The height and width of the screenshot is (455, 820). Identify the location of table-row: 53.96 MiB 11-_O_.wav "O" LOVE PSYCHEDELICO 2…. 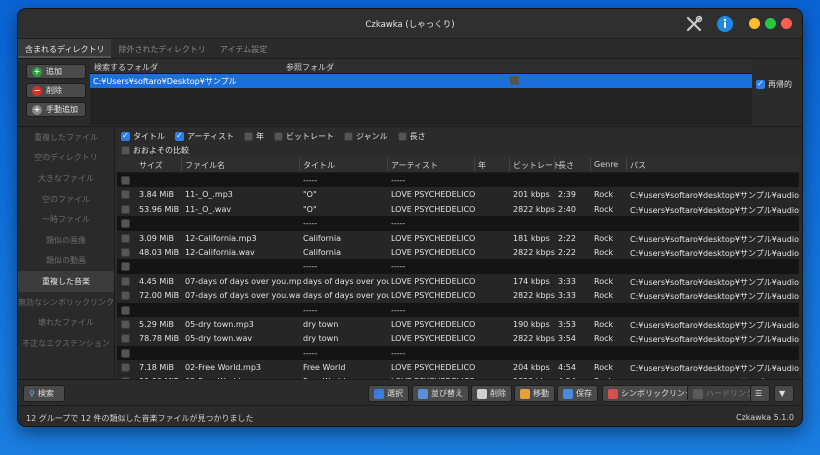
(458, 209).